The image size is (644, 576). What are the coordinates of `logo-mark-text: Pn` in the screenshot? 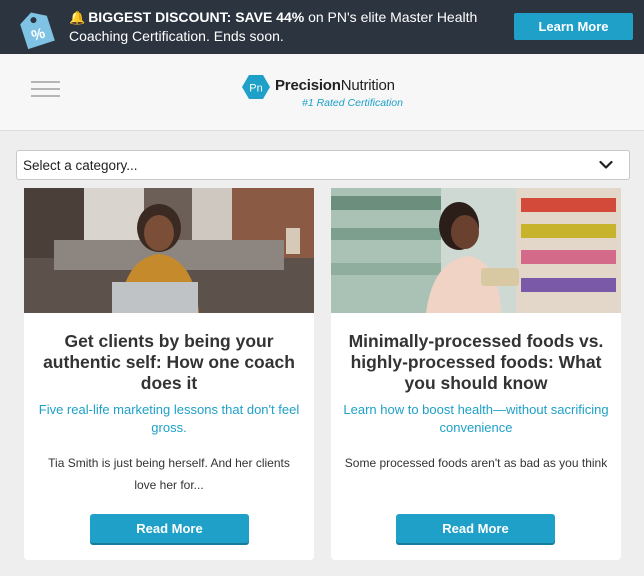 It's located at (255, 89).